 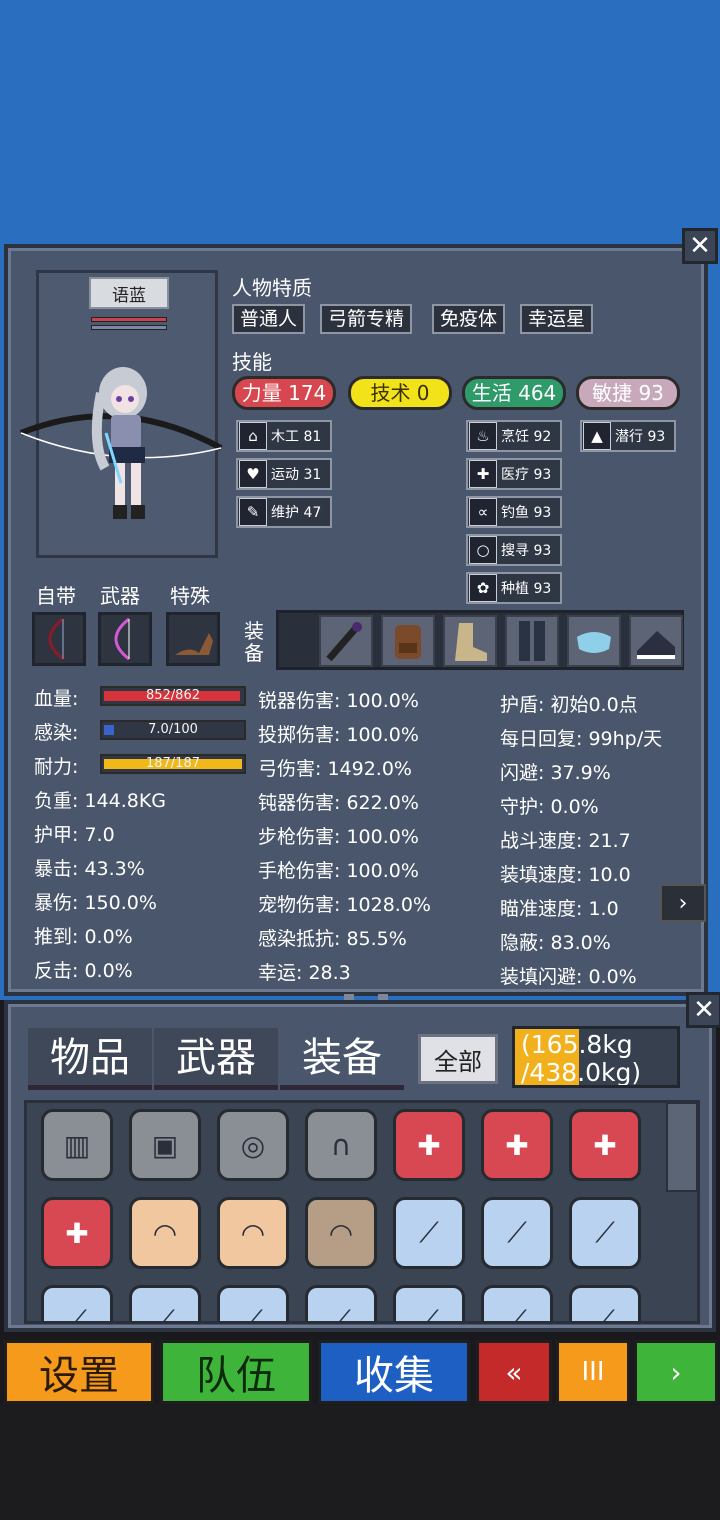 What do you see at coordinates (581, 739) in the screenshot?
I see `stat-daily-regen: 每日回复: 99hp/天` at bounding box center [581, 739].